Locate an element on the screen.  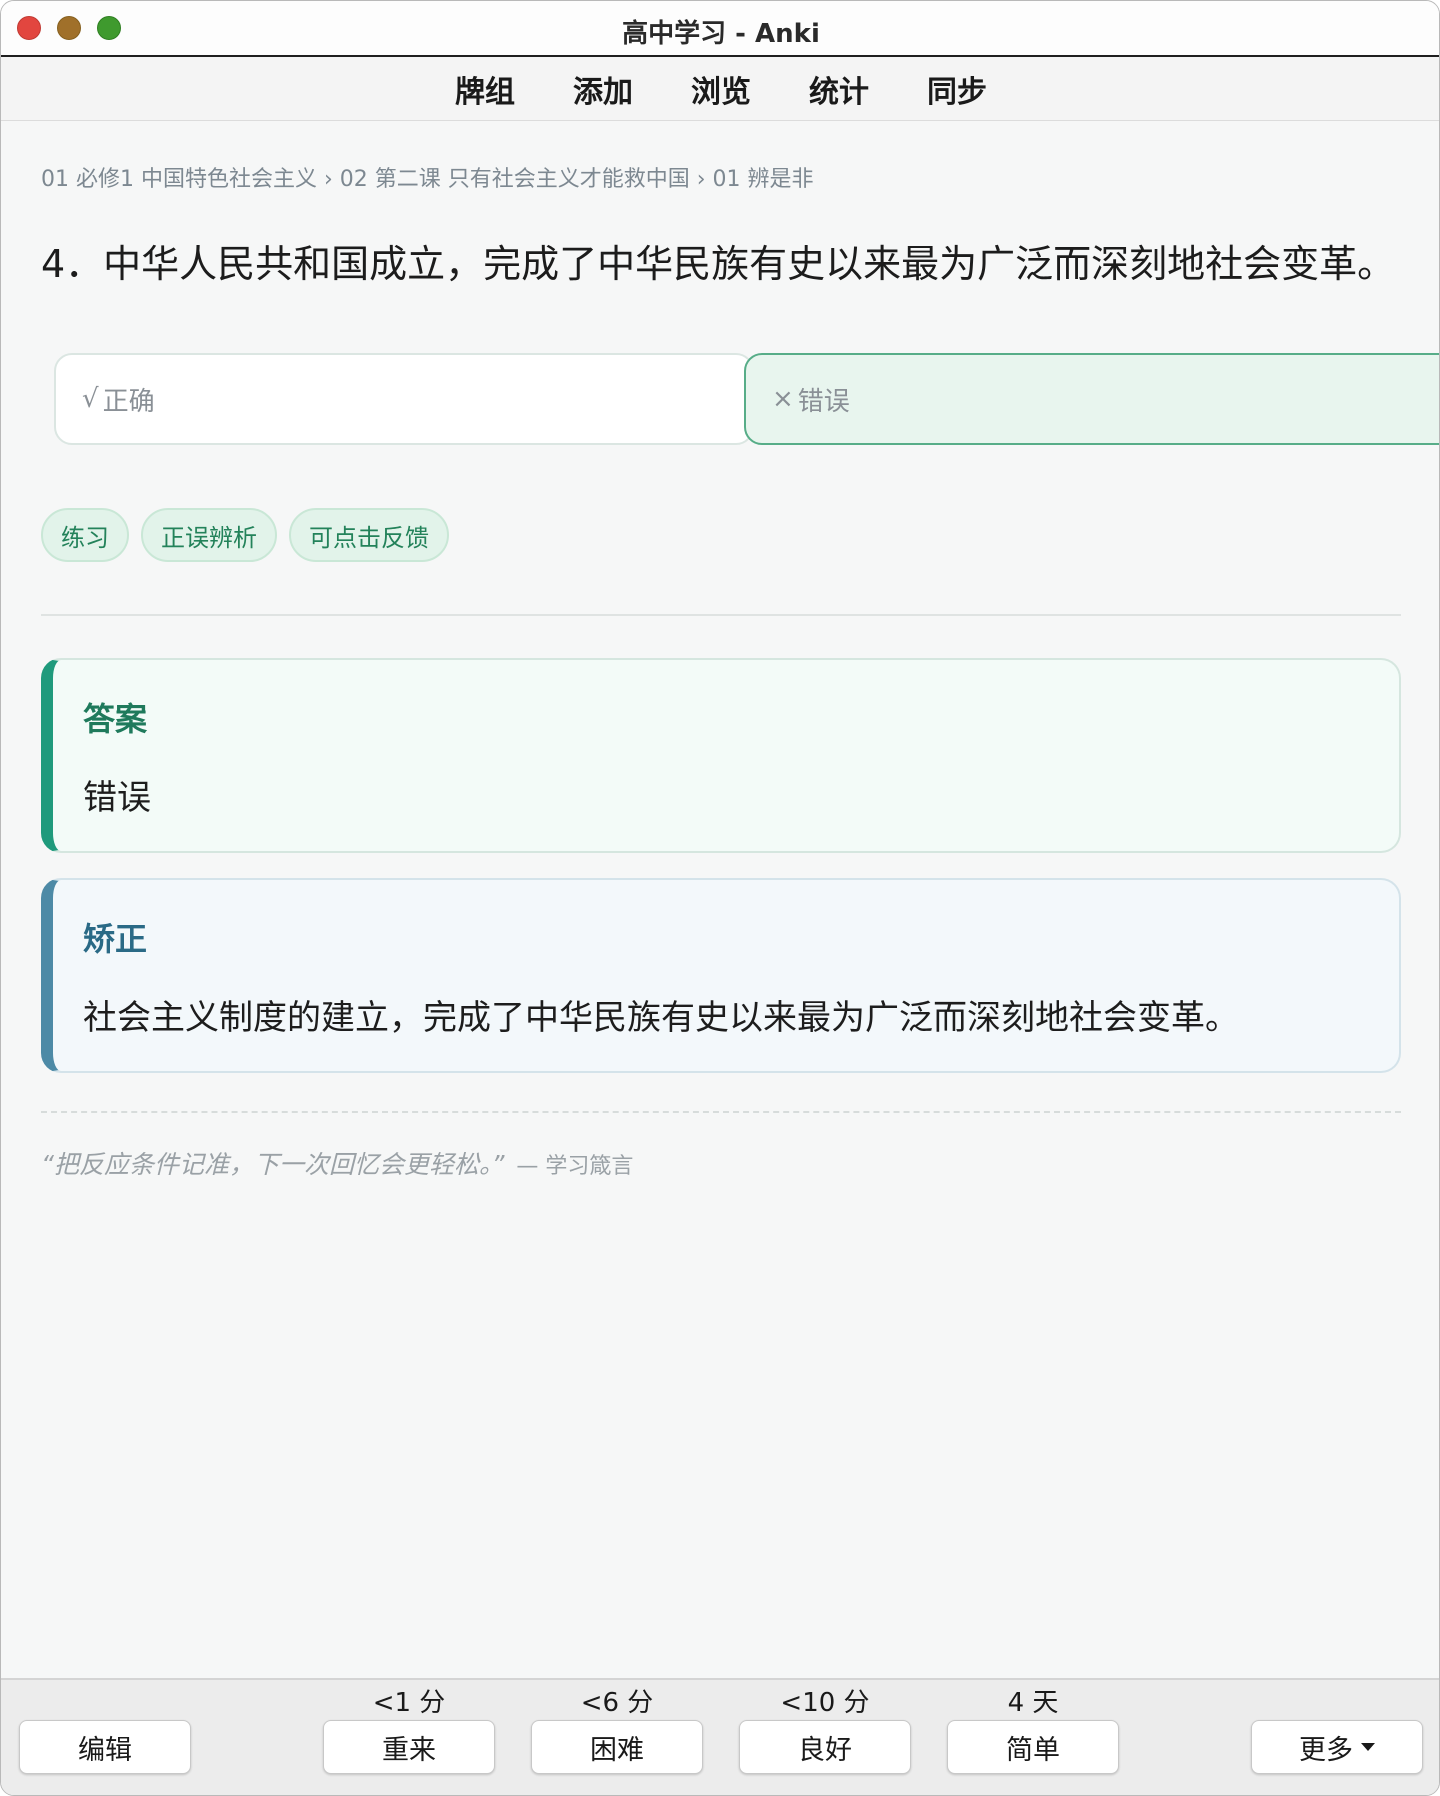
answer-body: 错误 is located at coordinates (117, 798).